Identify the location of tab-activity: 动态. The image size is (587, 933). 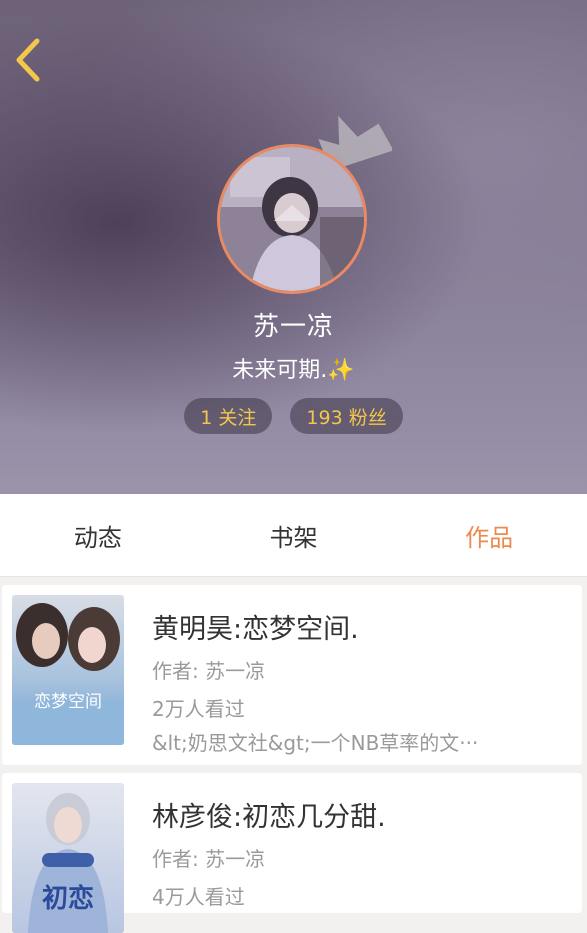
(98, 535).